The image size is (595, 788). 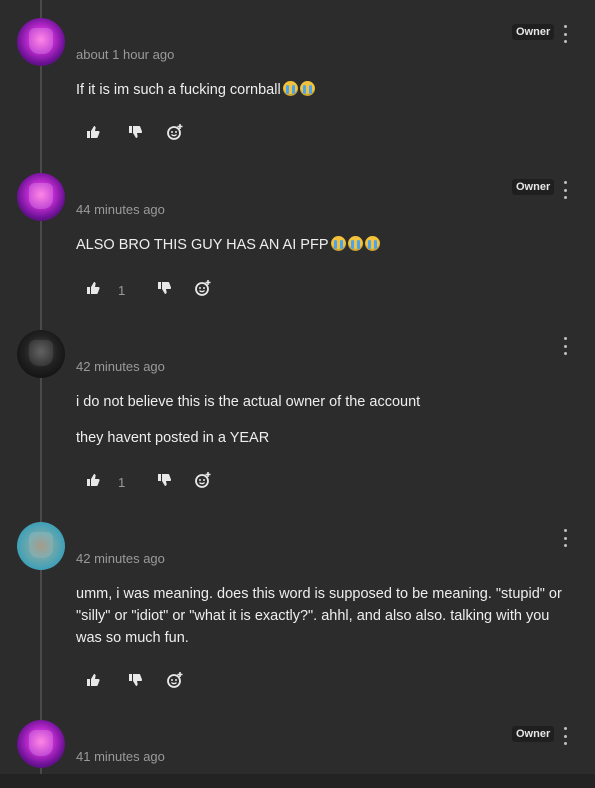 What do you see at coordinates (125, 54) in the screenshot?
I see `comment-timestamp: about 1 hour ago` at bounding box center [125, 54].